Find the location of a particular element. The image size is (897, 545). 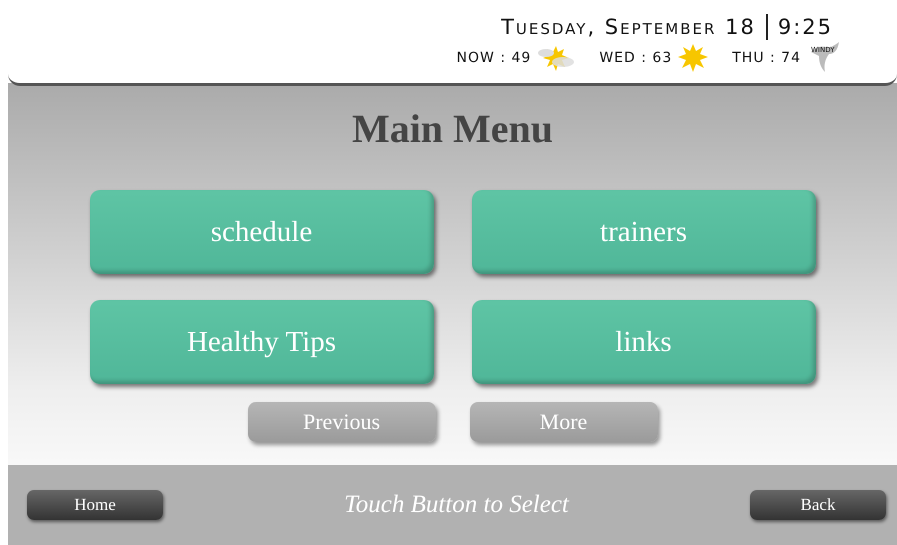

forecast-text: NOW : 49 is located at coordinates (494, 58).